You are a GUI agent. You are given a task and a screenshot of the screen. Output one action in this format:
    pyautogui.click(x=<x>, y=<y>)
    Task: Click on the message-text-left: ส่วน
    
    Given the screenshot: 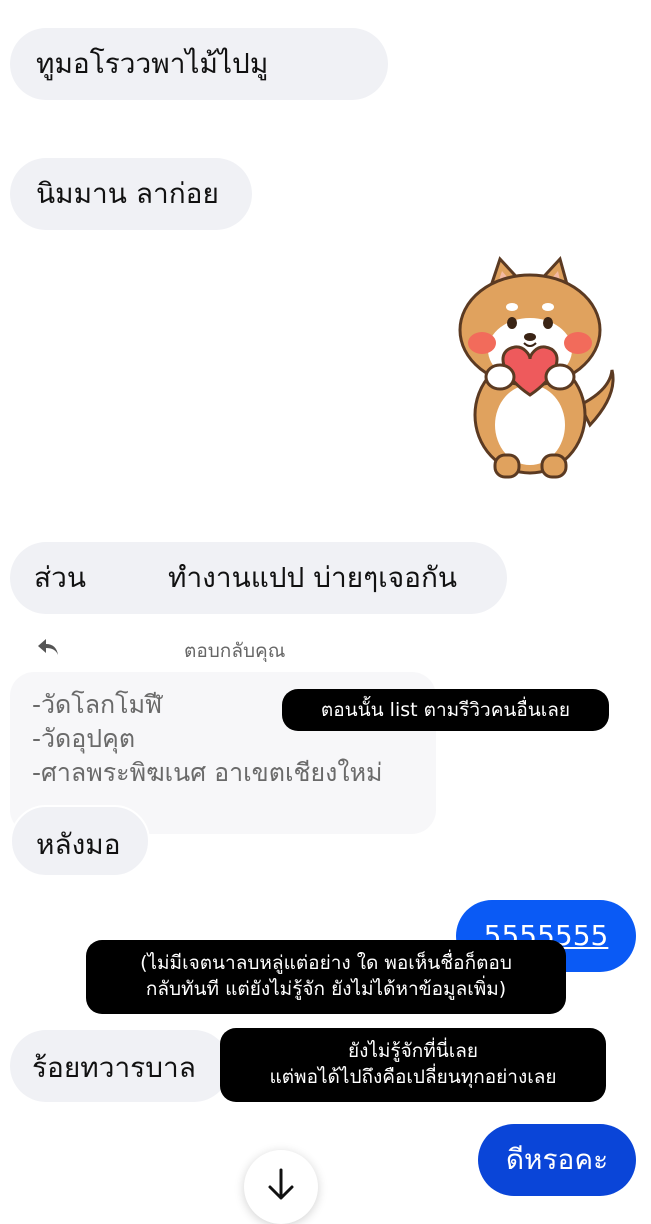 What is the action you would take?
    pyautogui.click(x=60, y=577)
    